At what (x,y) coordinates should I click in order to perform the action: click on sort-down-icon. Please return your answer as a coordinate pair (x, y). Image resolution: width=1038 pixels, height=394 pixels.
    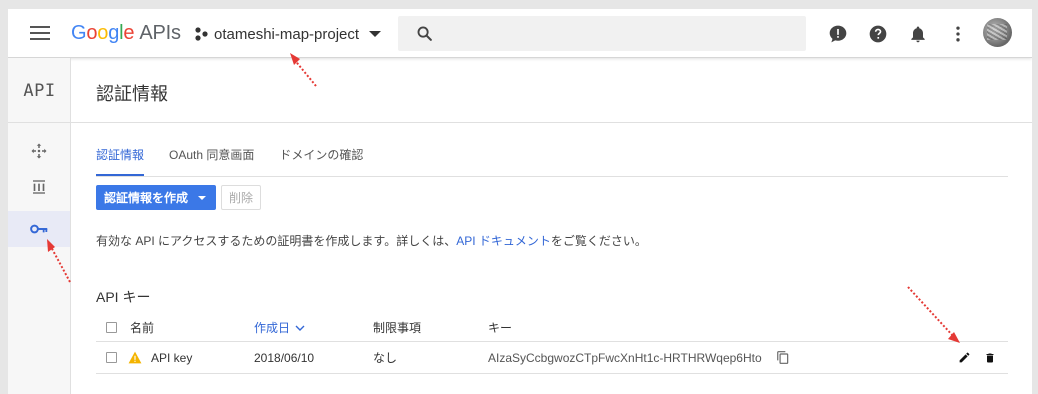
    Looking at the image, I should click on (300, 328).